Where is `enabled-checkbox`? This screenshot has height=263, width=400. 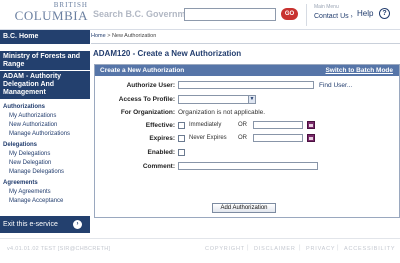 enabled-checkbox is located at coordinates (181, 152).